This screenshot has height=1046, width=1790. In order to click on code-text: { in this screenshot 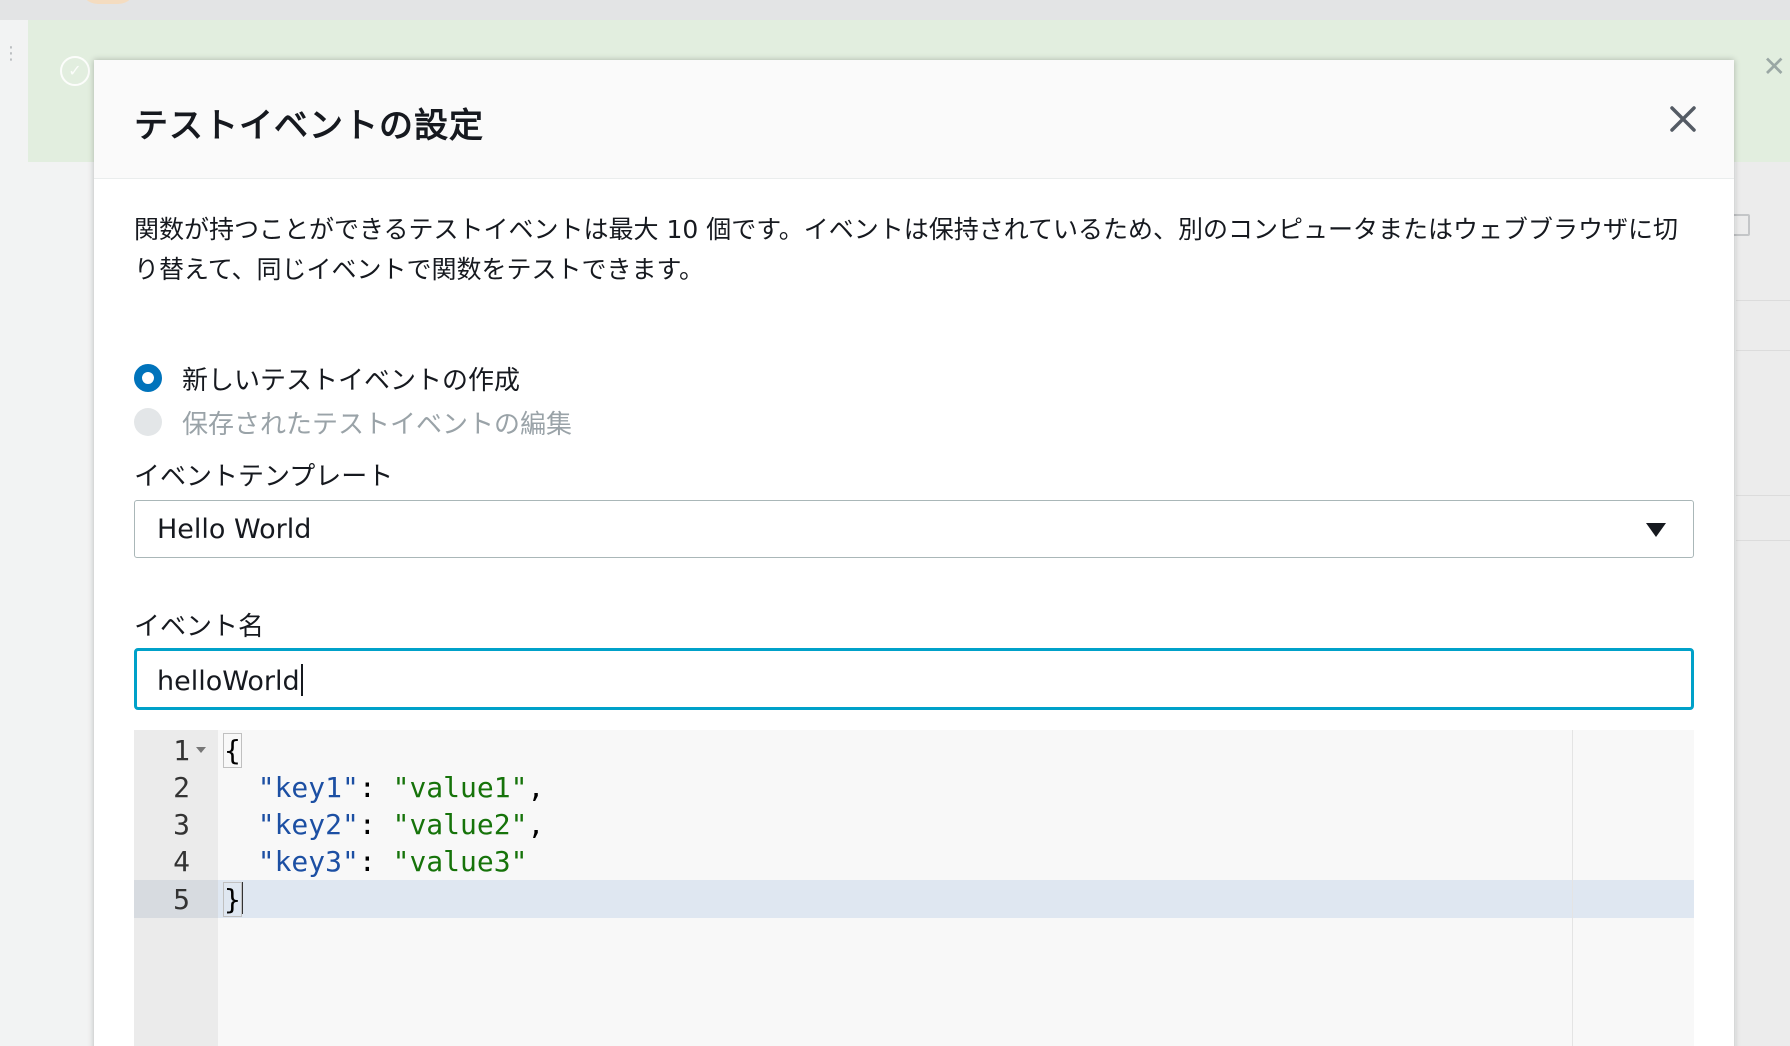, I will do `click(232, 750)`.